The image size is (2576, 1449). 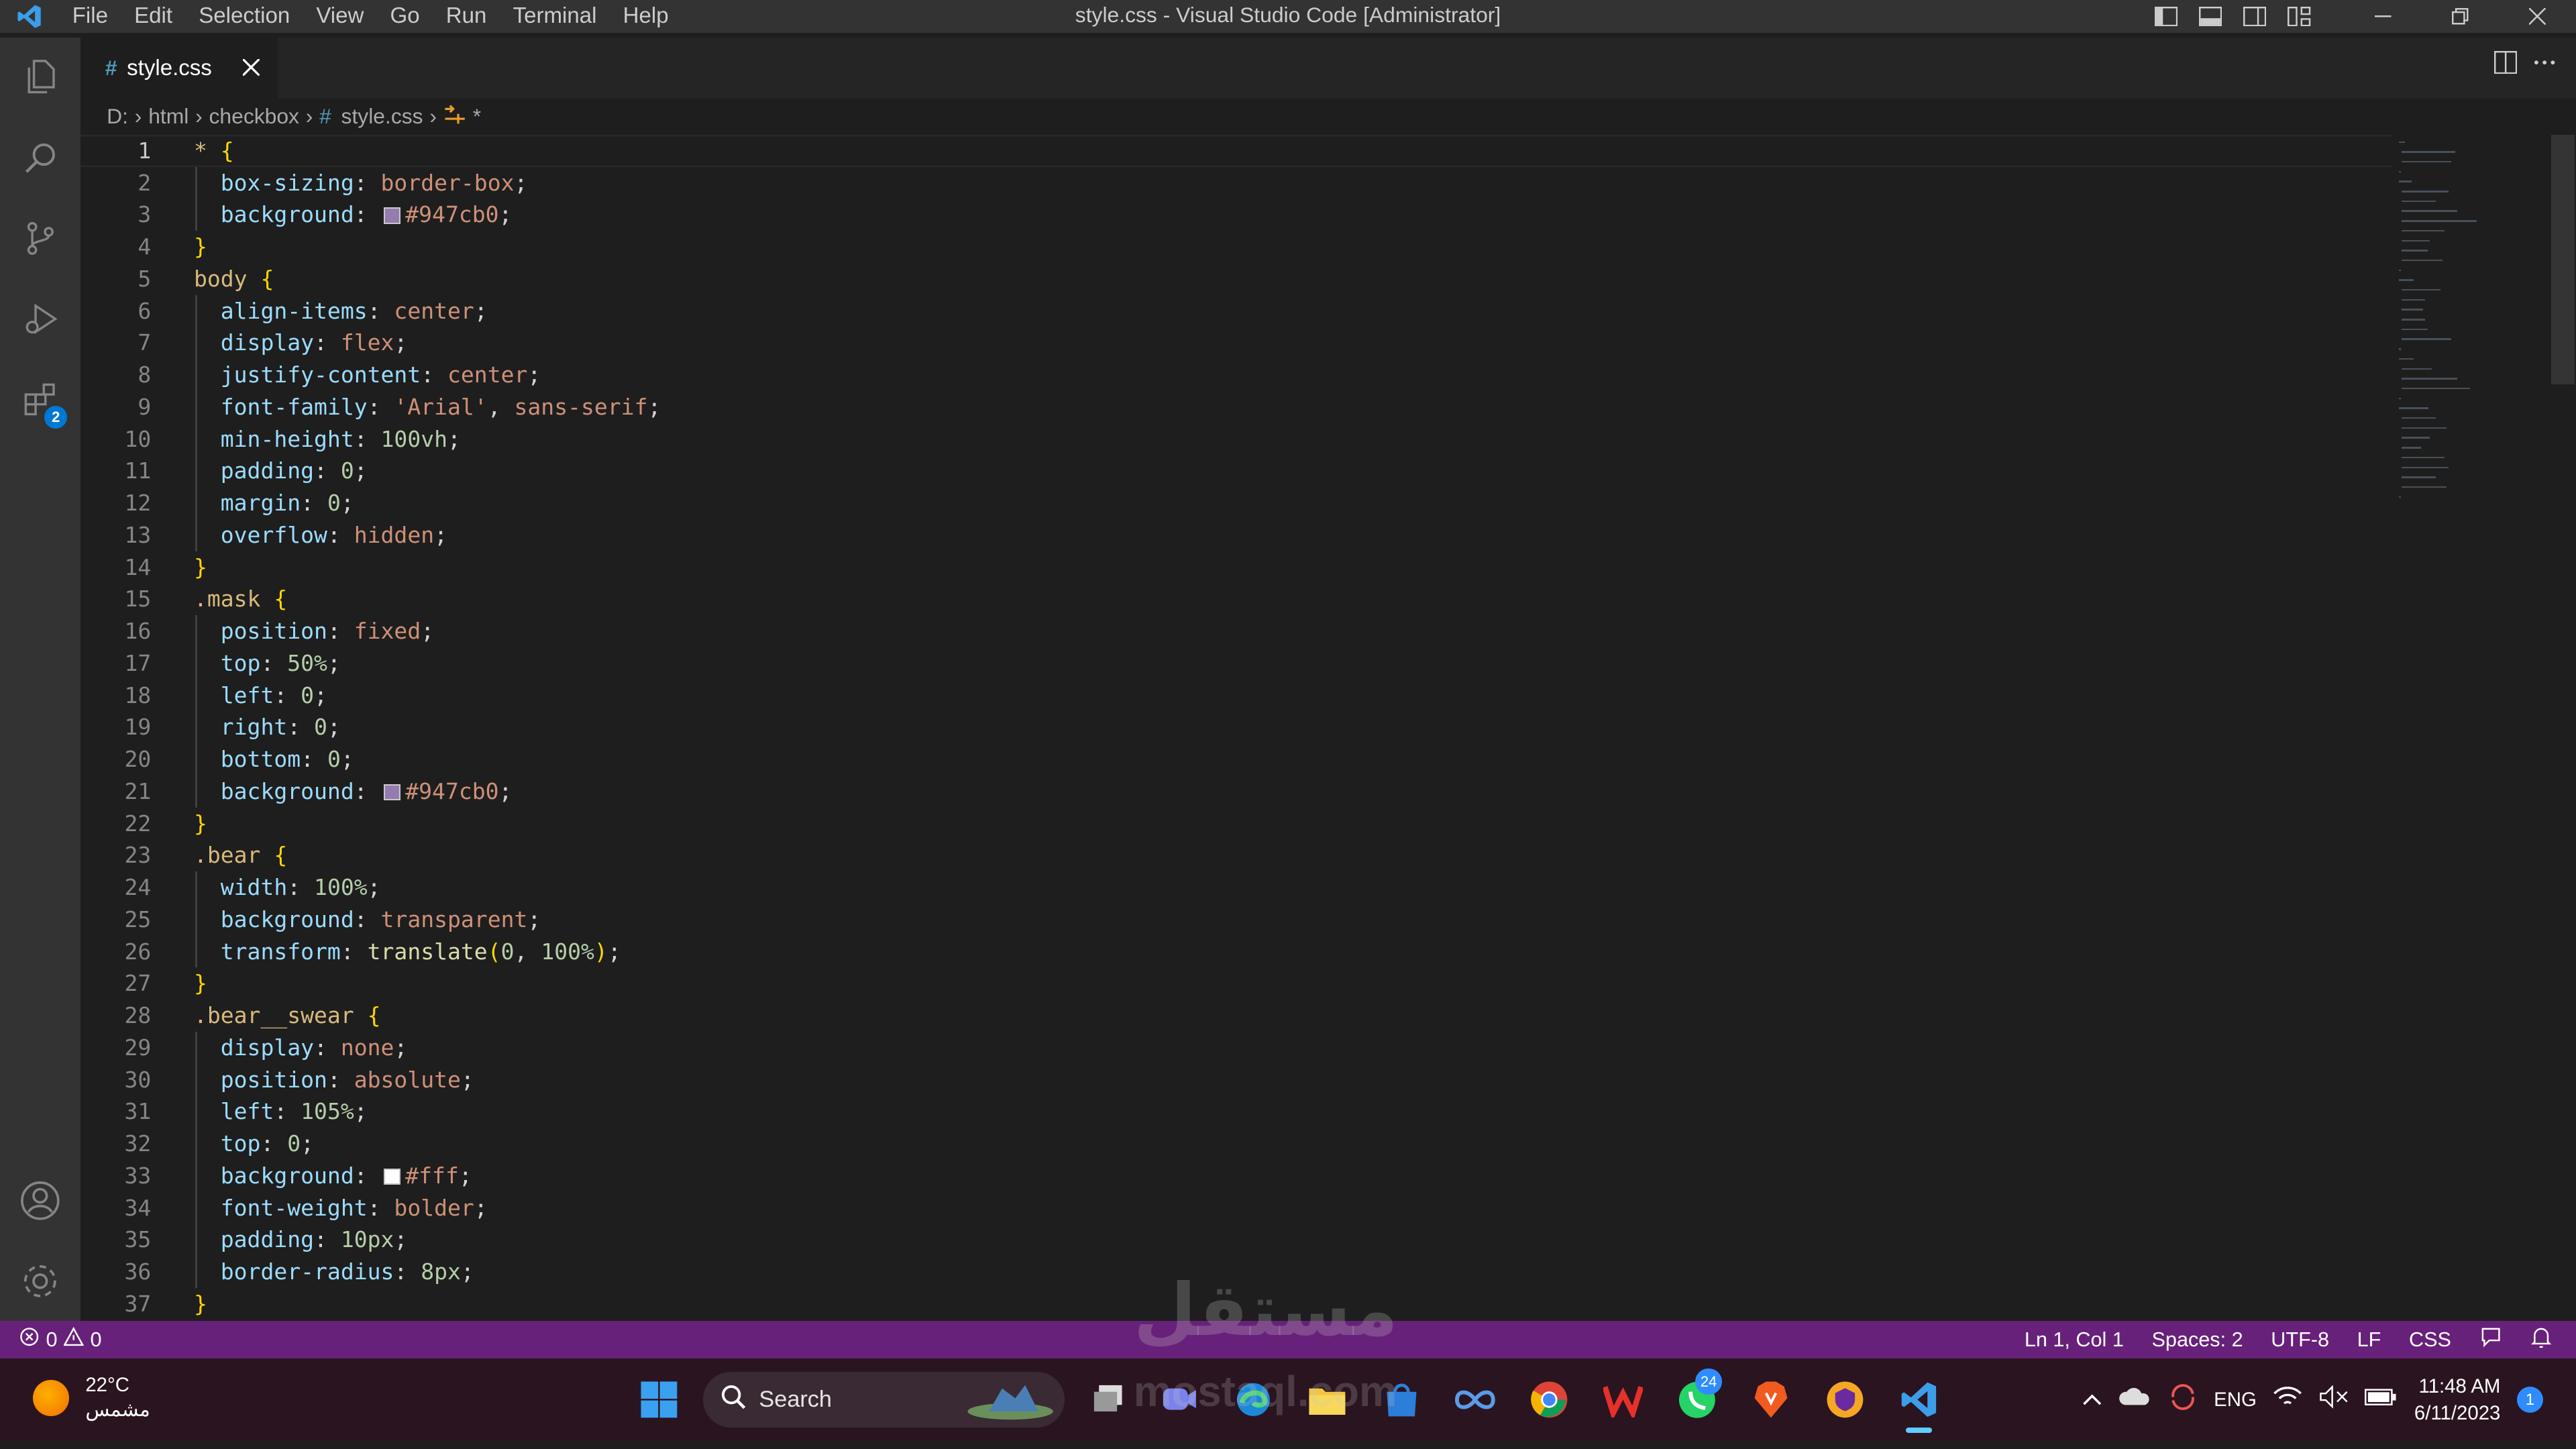 I want to click on code-line: 6 align-items: center;, so click(x=1236, y=311).